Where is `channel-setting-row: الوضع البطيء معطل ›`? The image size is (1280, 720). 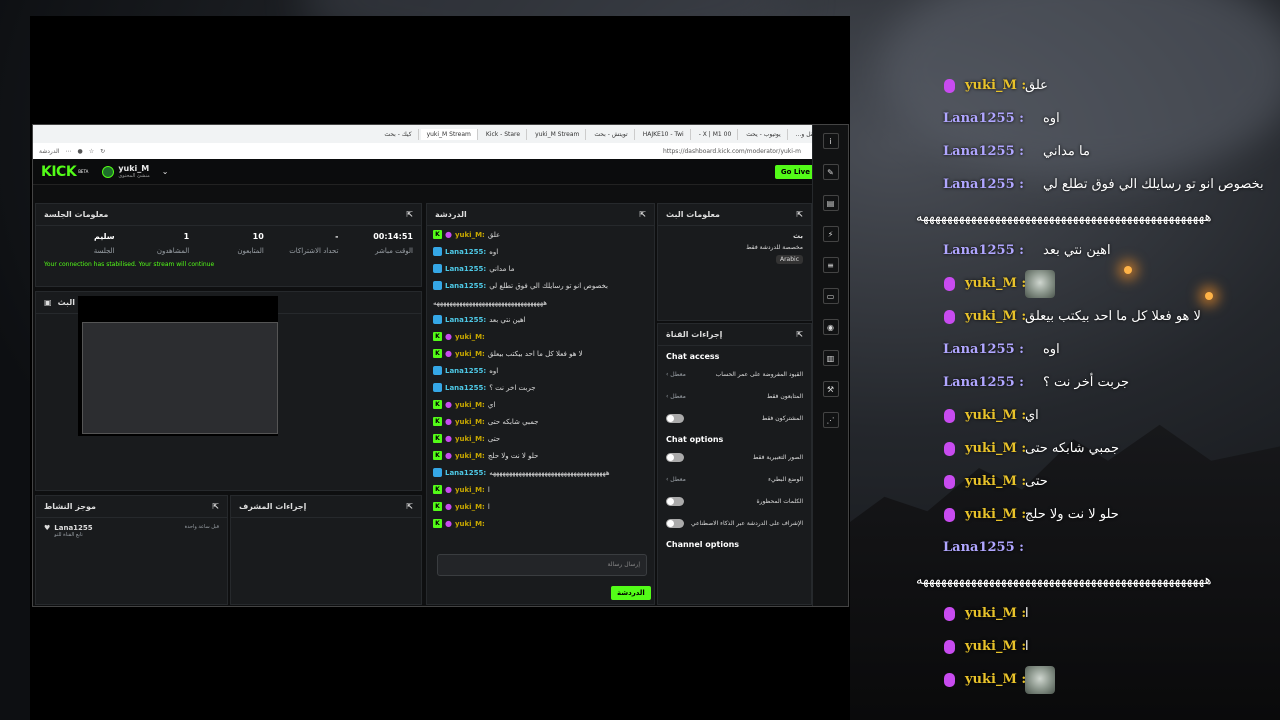
channel-setting-row: الوضع البطيء معطل › is located at coordinates (734, 479).